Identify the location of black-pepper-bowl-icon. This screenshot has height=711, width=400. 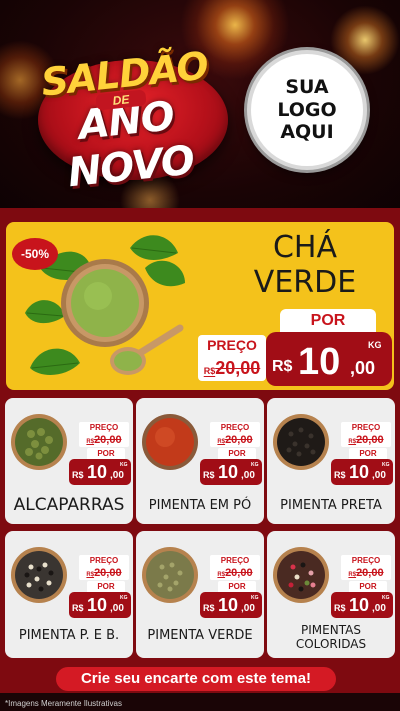
(301, 442).